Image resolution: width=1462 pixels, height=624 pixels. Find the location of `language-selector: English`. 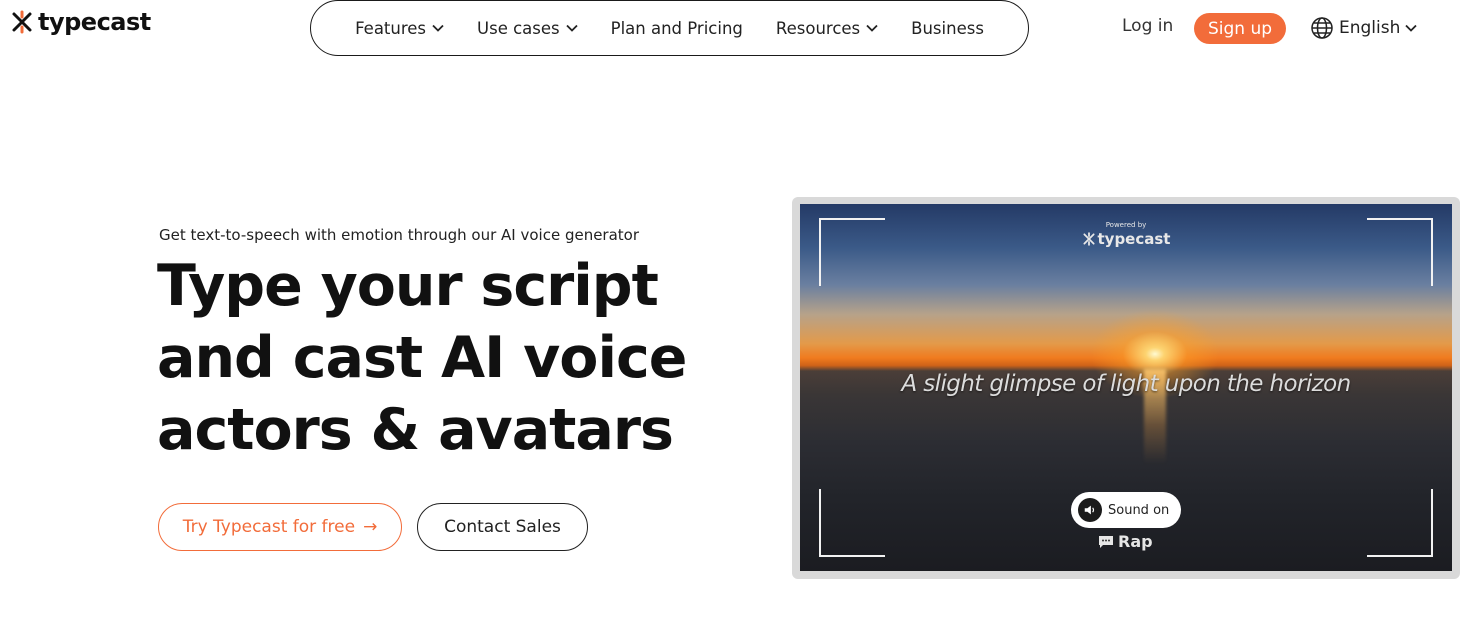

language-selector: English is located at coordinates (1364, 28).